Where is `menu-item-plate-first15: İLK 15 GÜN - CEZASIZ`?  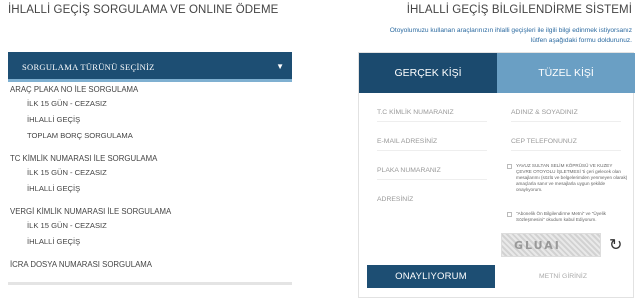 menu-item-plate-first15: İLK 15 GÜN - CEZASIZ is located at coordinates (159, 104).